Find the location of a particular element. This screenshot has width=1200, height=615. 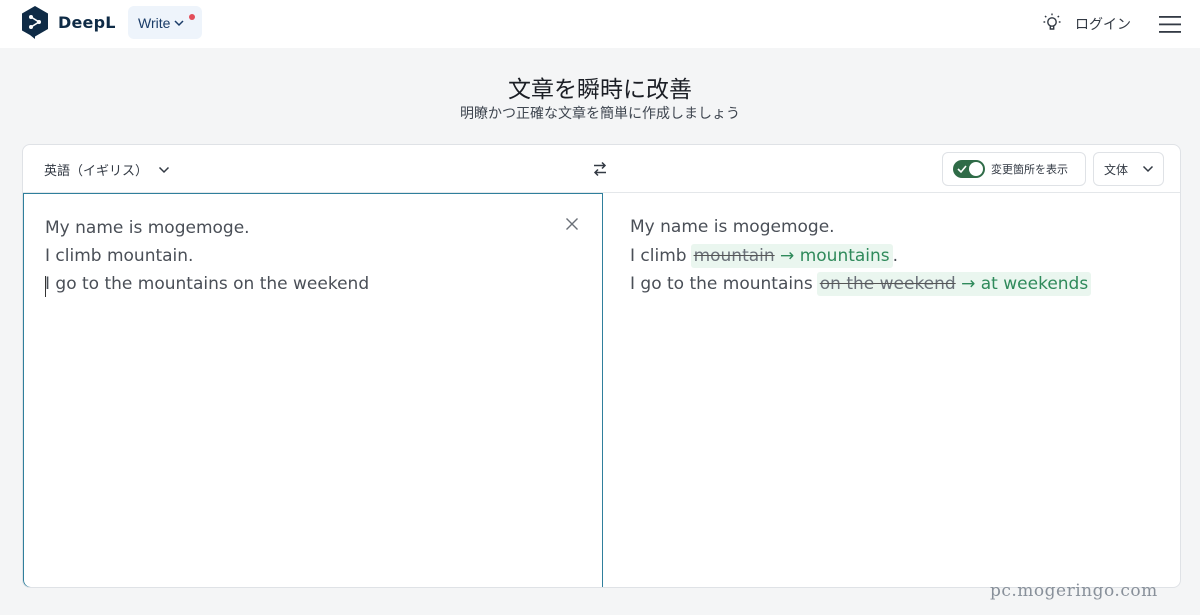

page-title: 文章を瞬時に改善 is located at coordinates (600, 90).